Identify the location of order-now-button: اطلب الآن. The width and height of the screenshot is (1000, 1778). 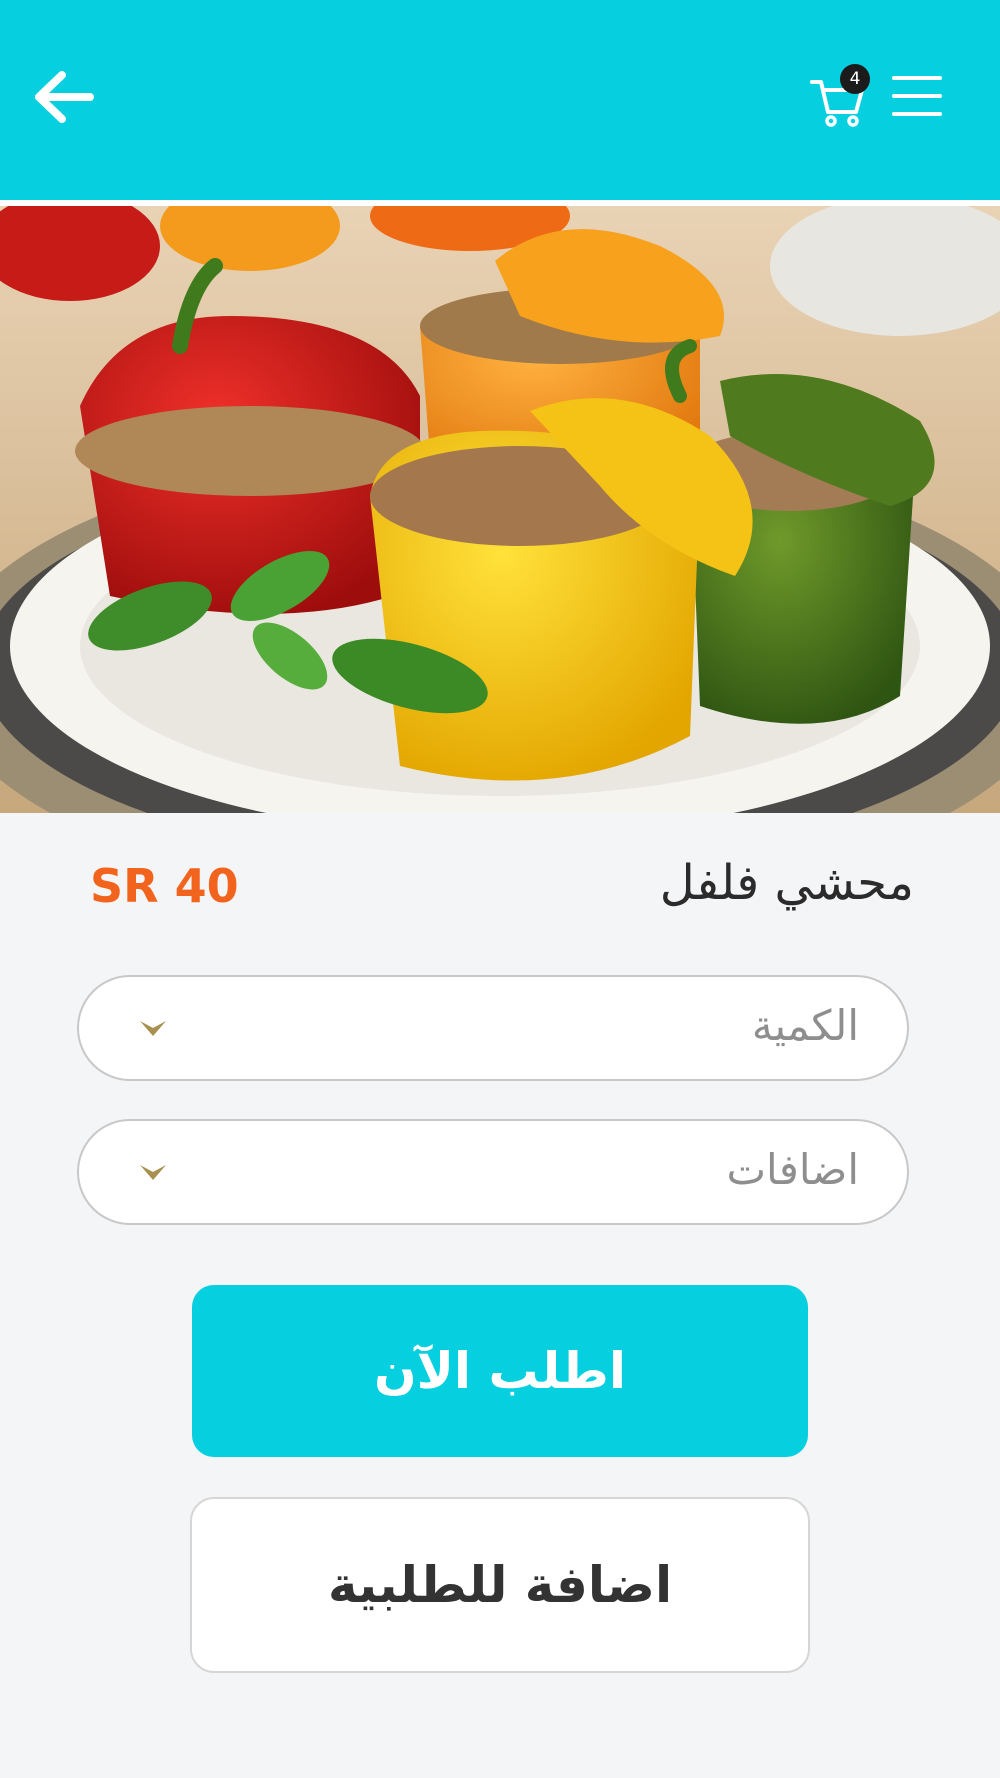
(500, 1371).